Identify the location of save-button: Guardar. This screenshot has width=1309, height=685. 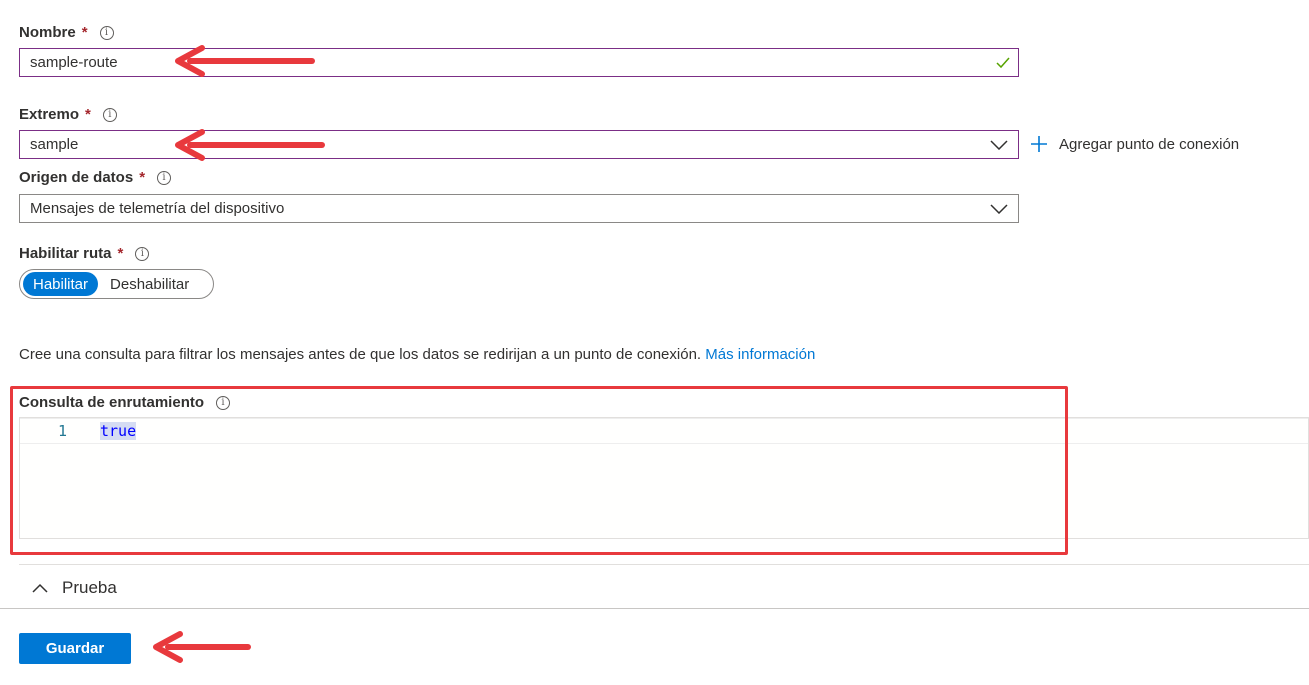
(75, 648).